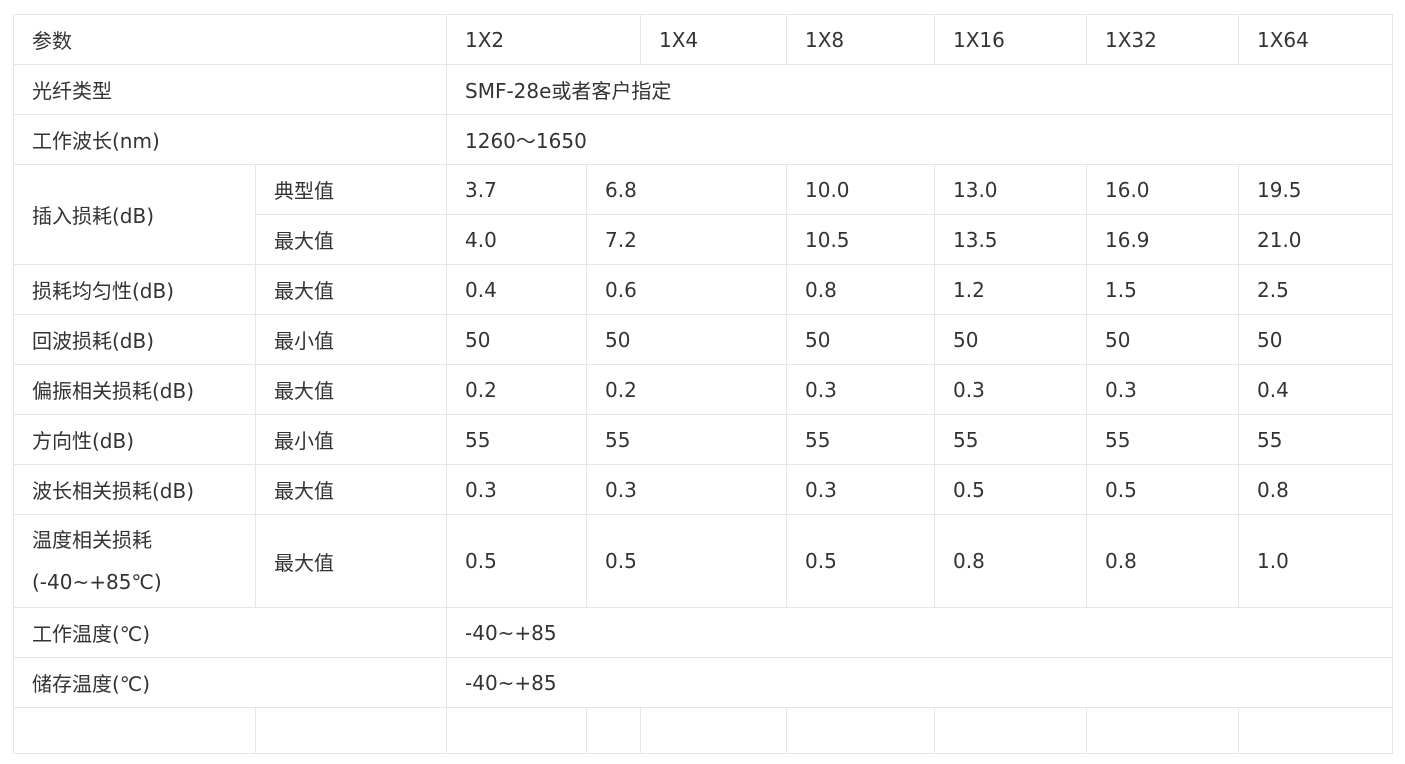 Image resolution: width=1405 pixels, height=764 pixels. What do you see at coordinates (134, 289) in the screenshot?
I see `row-label: 损耗均匀性(dB)` at bounding box center [134, 289].